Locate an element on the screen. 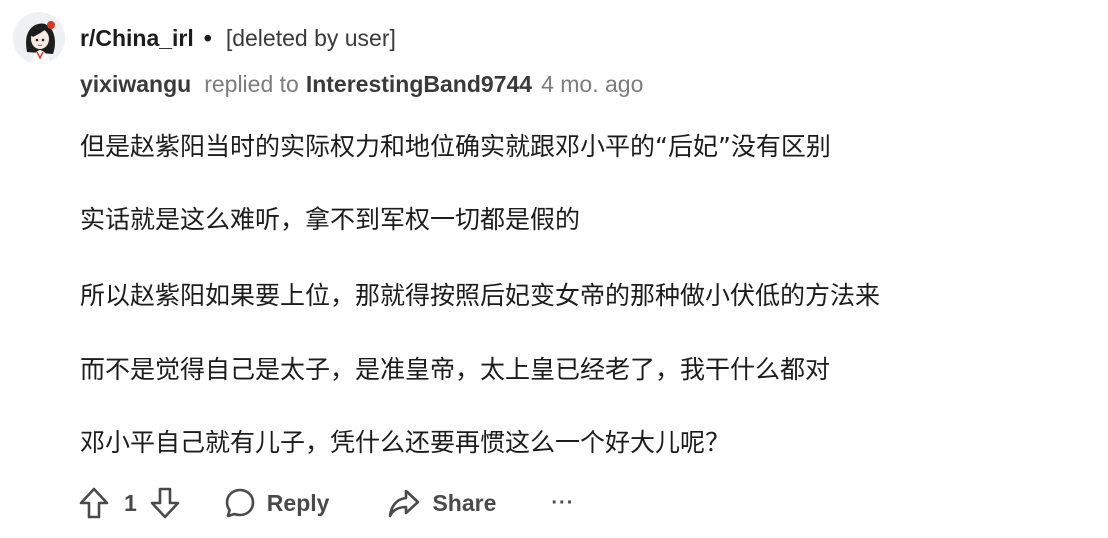 This screenshot has height=538, width=1108. comment-actions: 1 Reply Share ··· is located at coordinates (326, 503).